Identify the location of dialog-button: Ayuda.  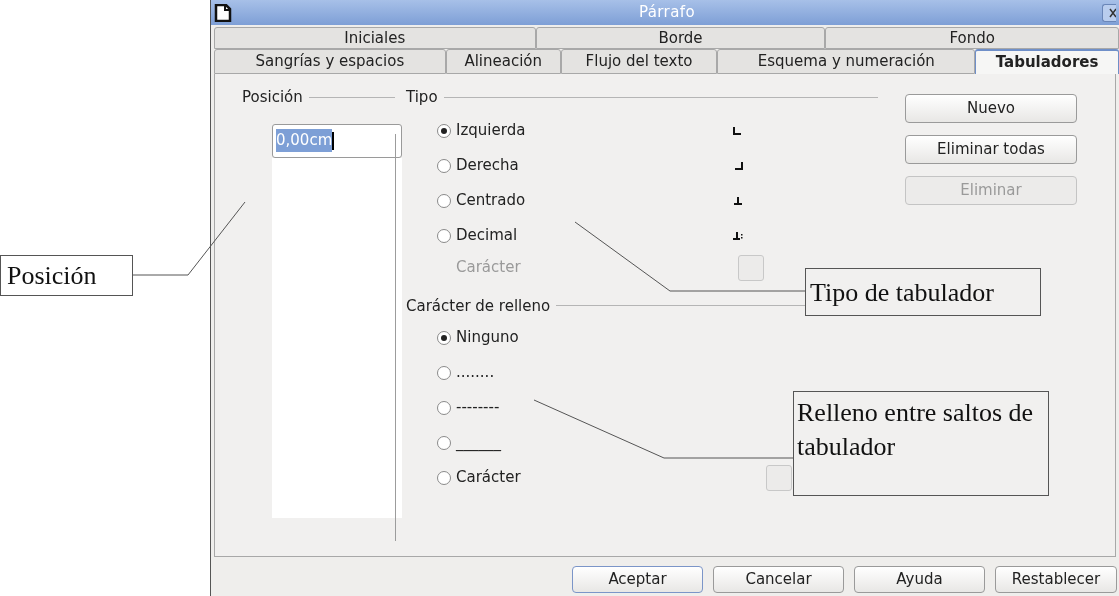
(919, 579).